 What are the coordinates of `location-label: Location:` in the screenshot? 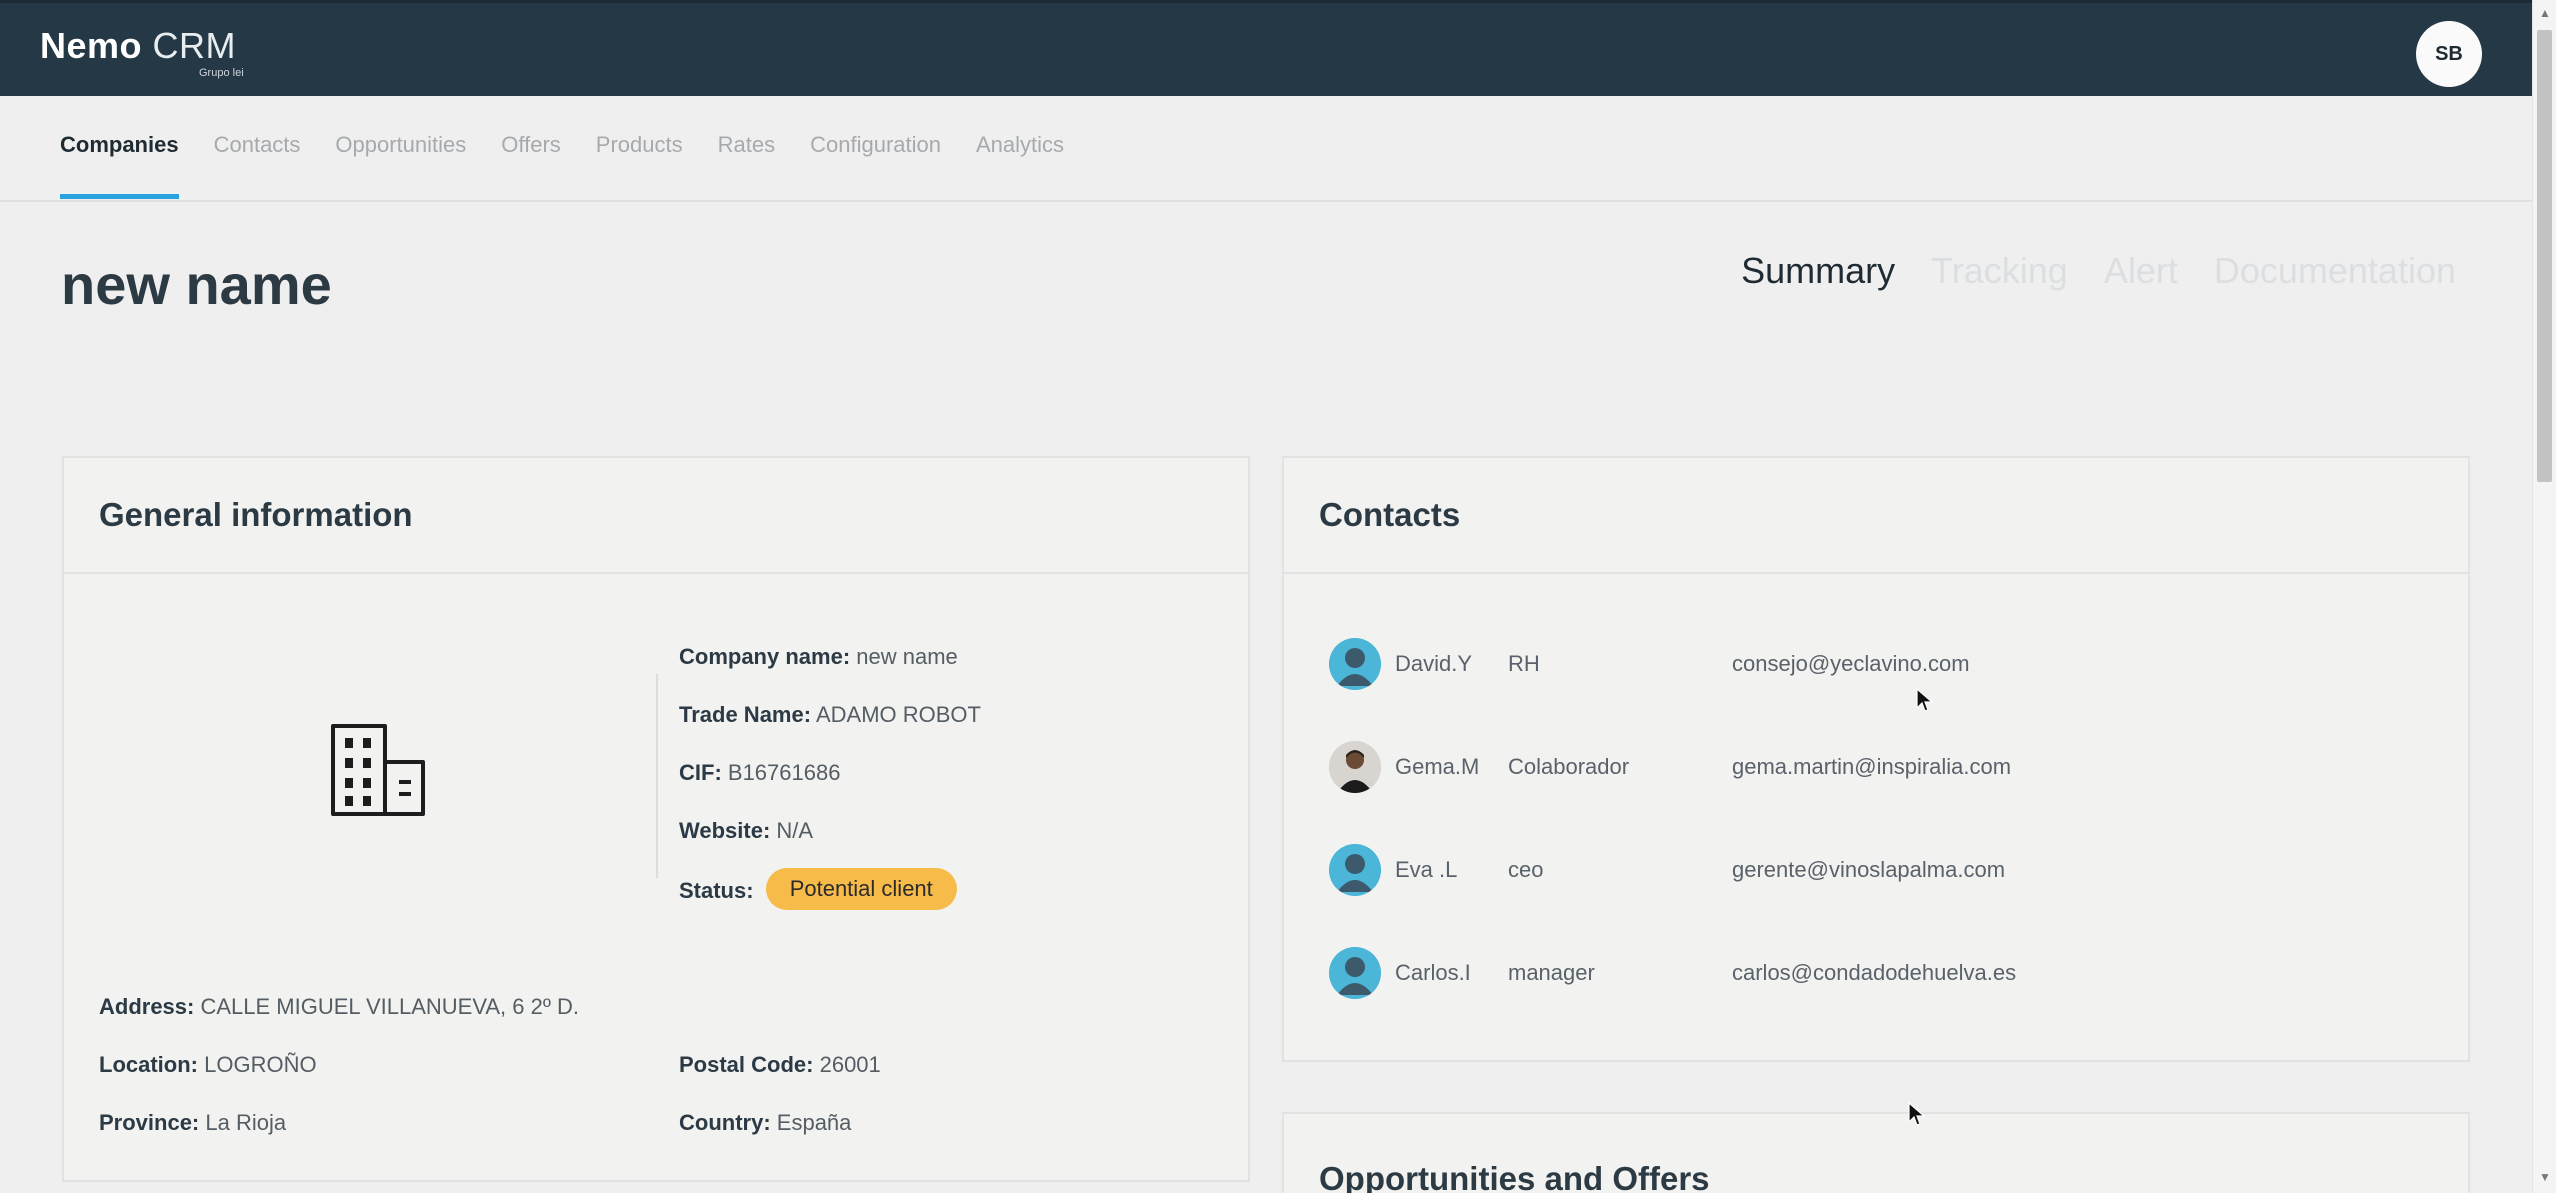 It's located at (148, 1064).